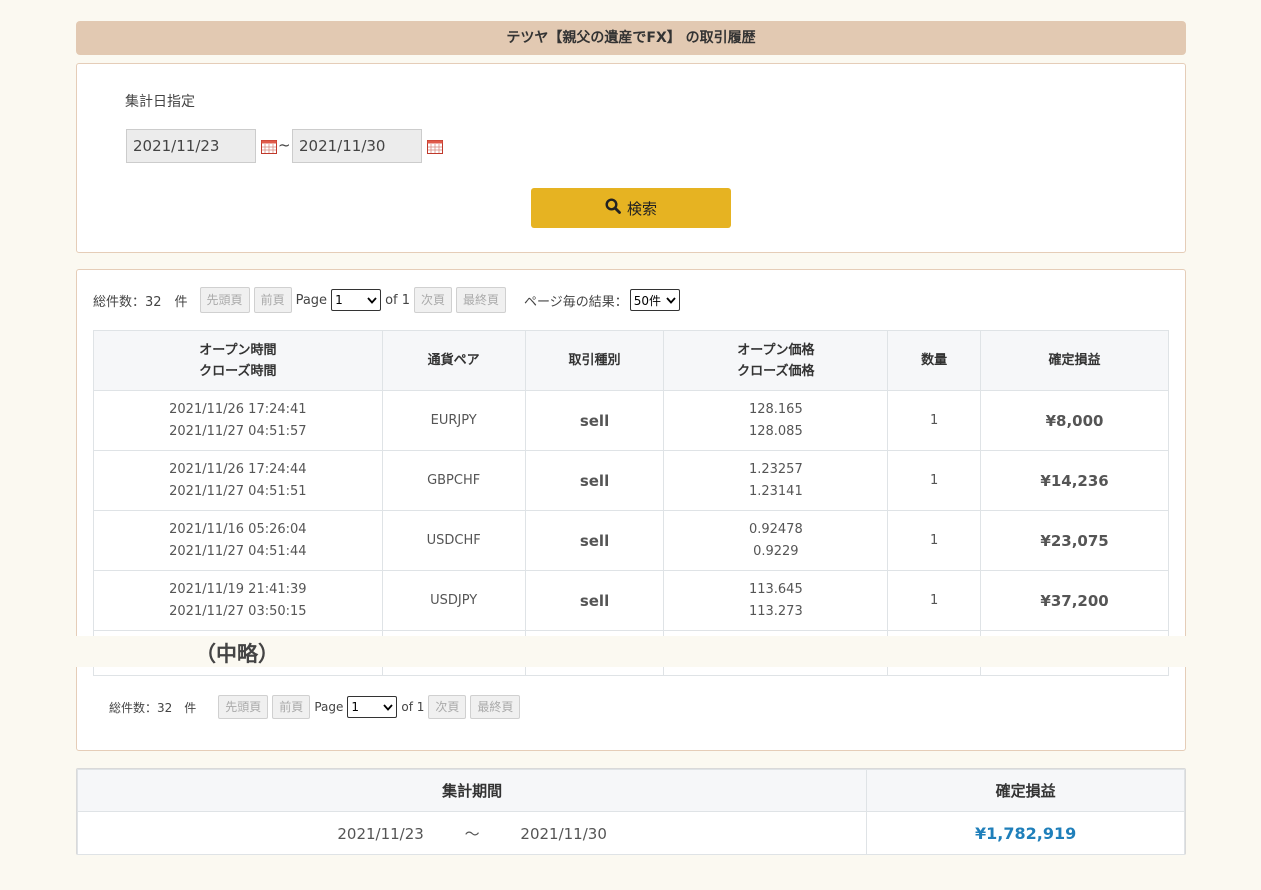 The width and height of the screenshot is (1261, 890). I want to click on open-price: 0.92478, so click(775, 529).